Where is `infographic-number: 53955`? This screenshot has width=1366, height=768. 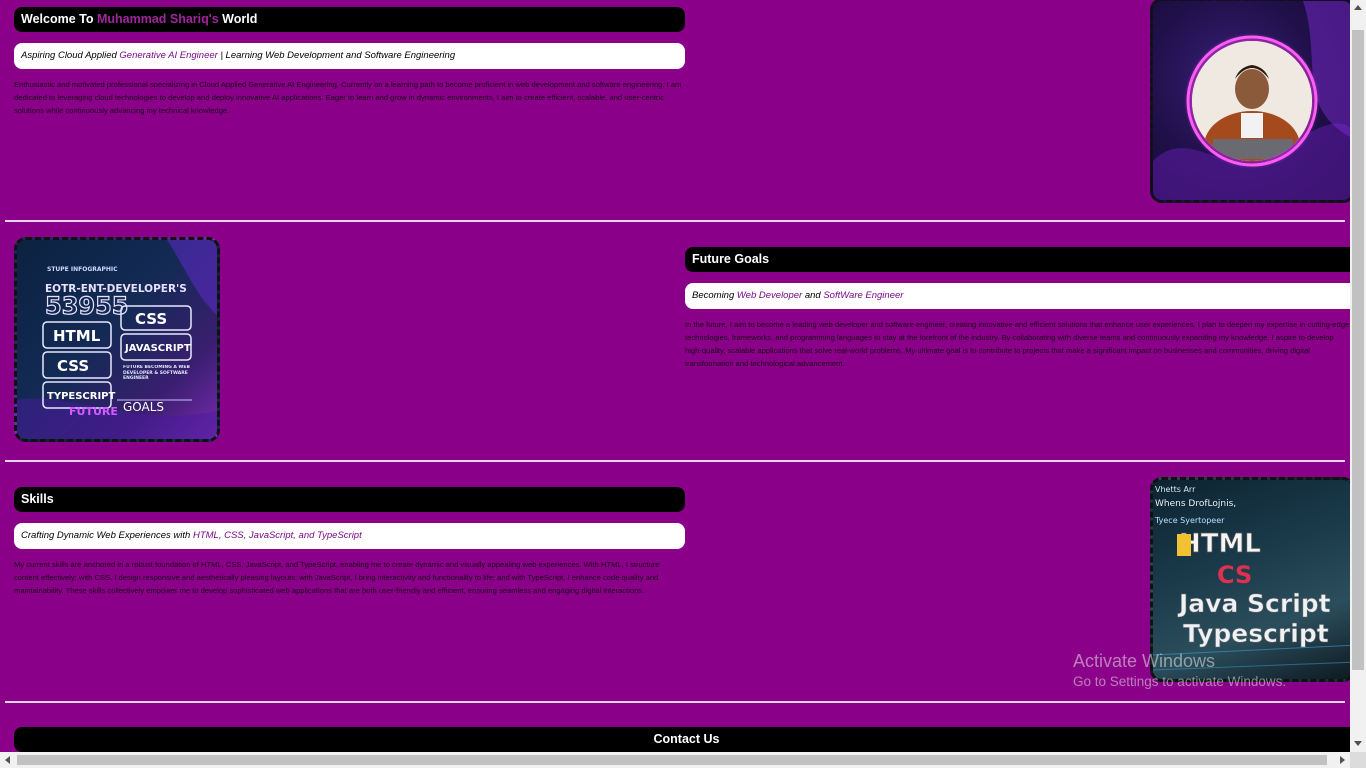
infographic-number: 53955 is located at coordinates (87, 306).